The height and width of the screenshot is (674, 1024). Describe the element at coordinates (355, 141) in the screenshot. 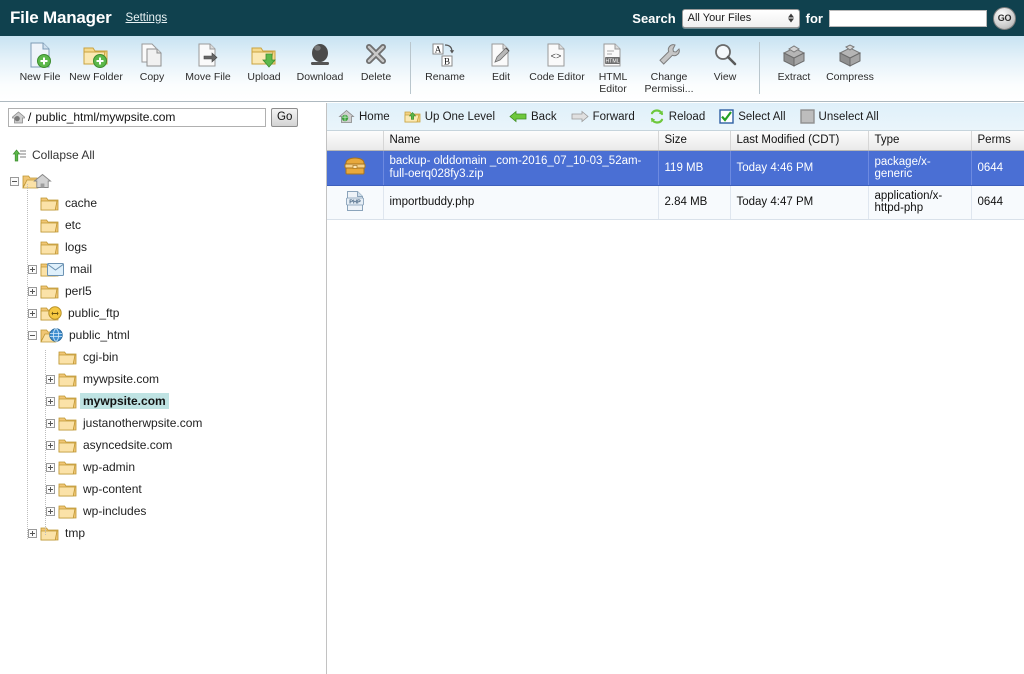

I see `col-header-icon` at that location.